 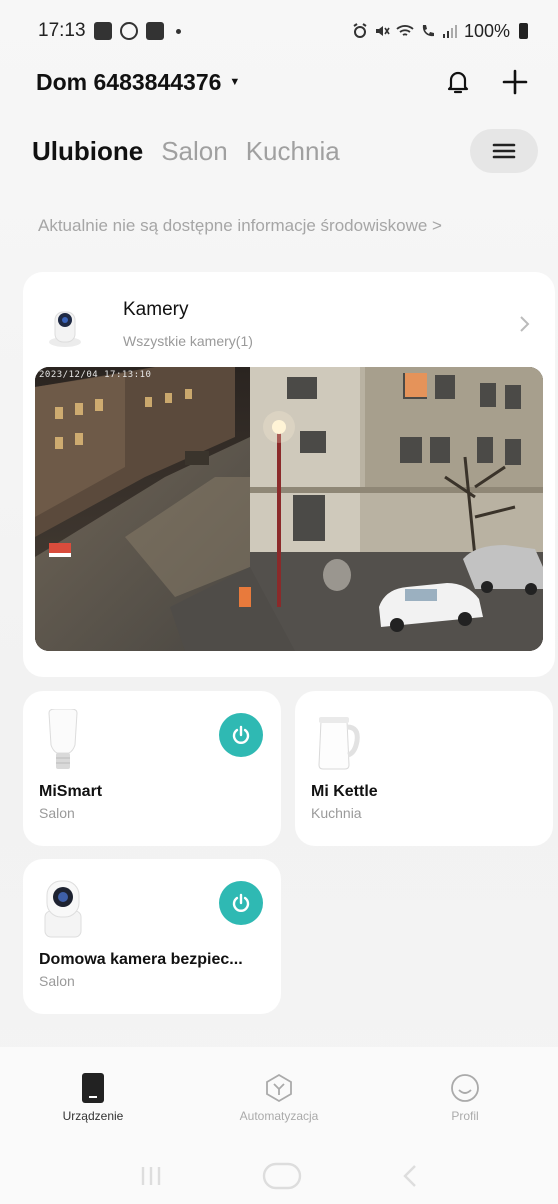 I want to click on status-bar: 17:13 100%, so click(x=279, y=31).